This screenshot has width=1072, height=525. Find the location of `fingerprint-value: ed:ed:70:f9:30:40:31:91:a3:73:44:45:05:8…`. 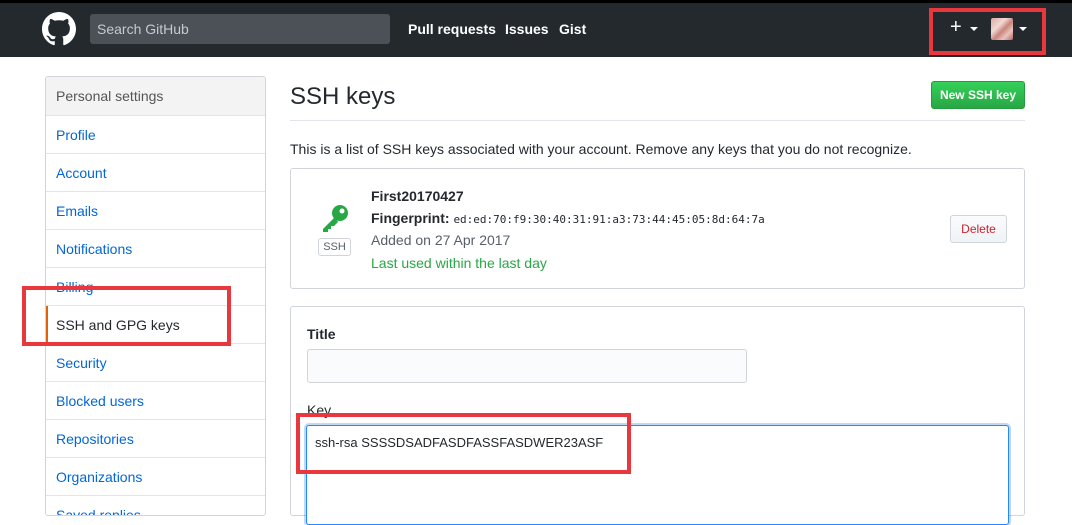

fingerprint-value: ed:ed:70:f9:30:40:31:91:a3:73:44:45:05:8… is located at coordinates (609, 219).